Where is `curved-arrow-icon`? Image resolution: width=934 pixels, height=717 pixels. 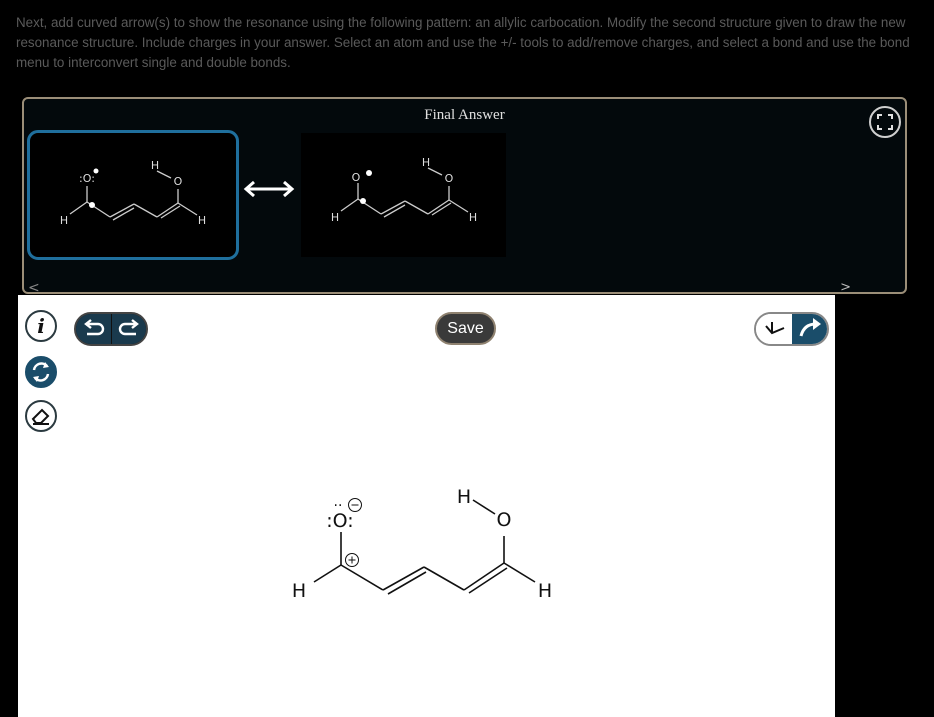
curved-arrow-icon is located at coordinates (810, 327).